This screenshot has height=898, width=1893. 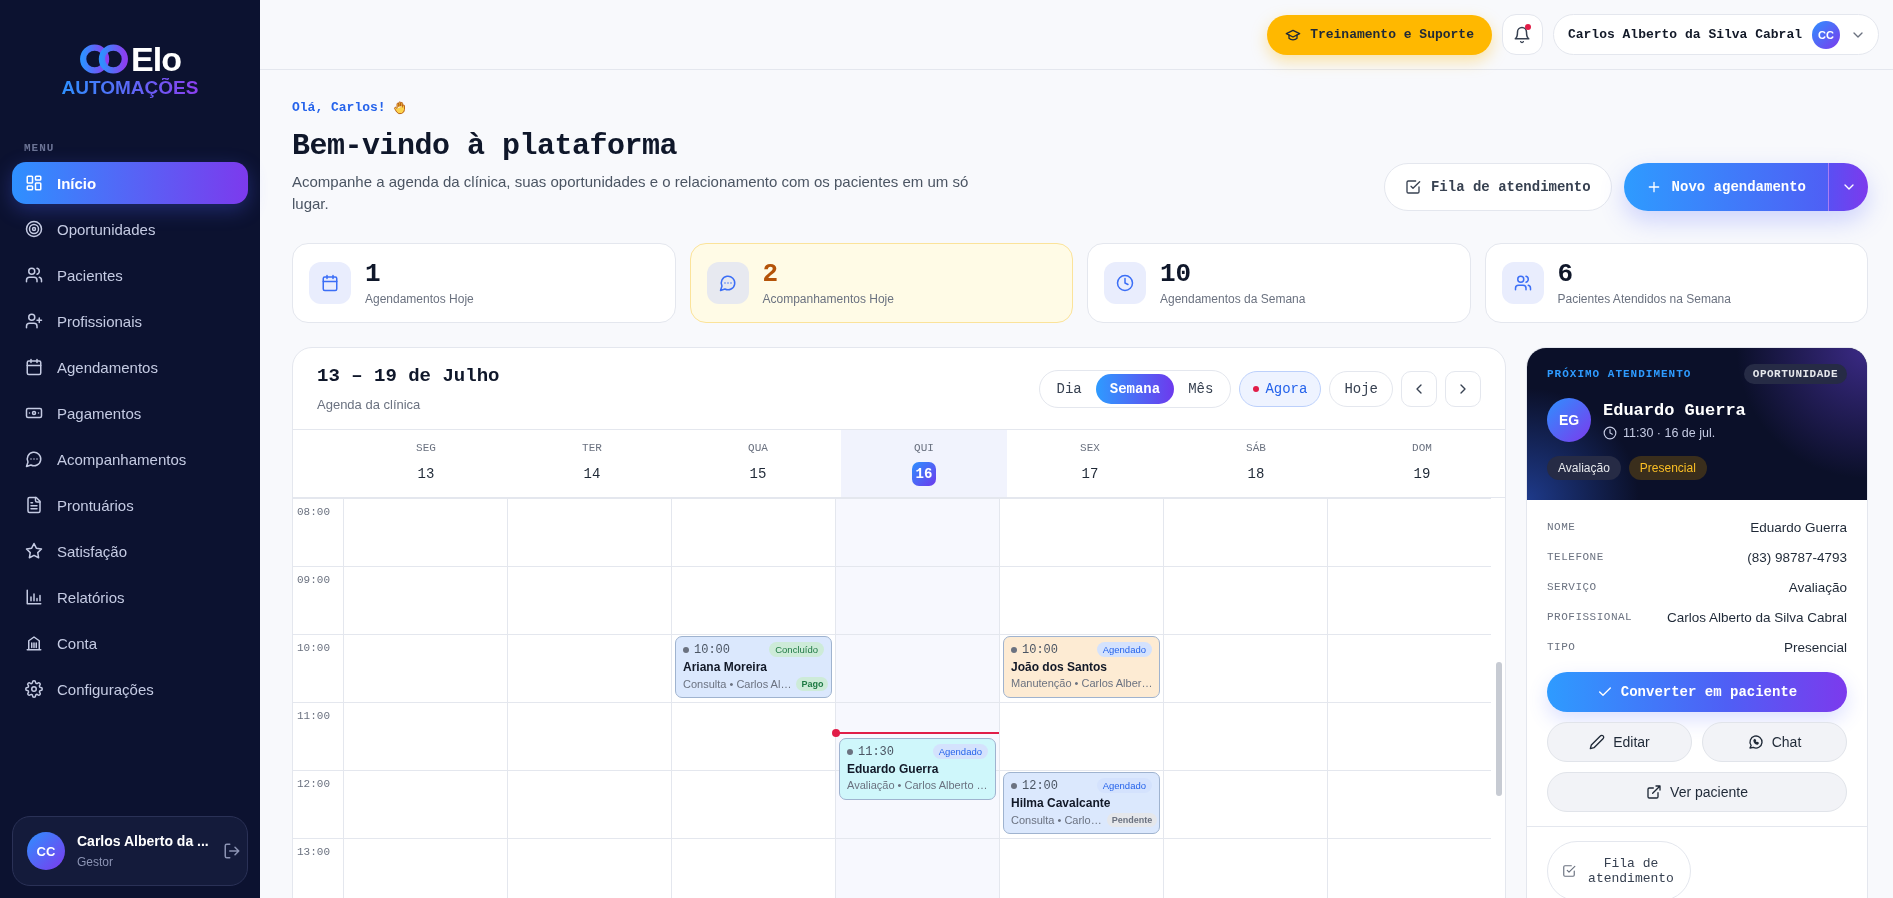 I want to click on weekday-label: SEG, so click(x=426, y=447).